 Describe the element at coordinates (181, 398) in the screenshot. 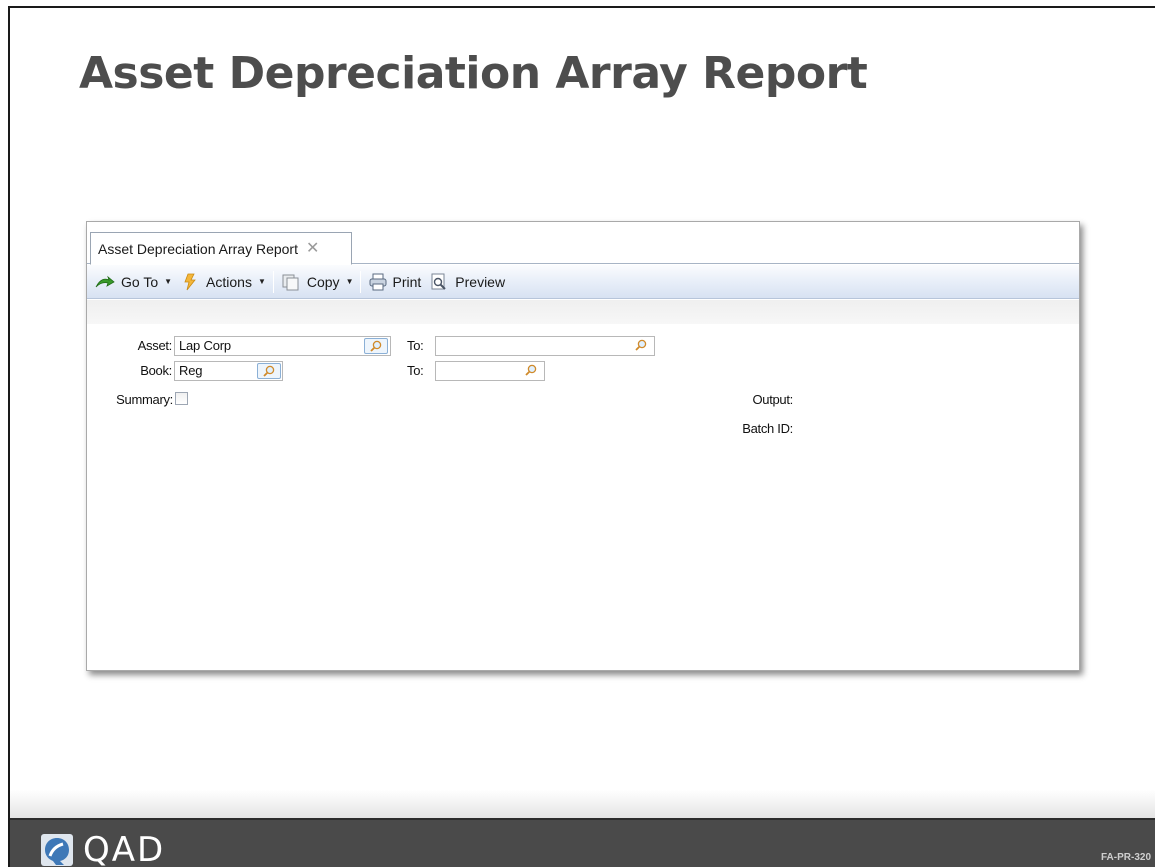

I see `summary-checkbox` at that location.